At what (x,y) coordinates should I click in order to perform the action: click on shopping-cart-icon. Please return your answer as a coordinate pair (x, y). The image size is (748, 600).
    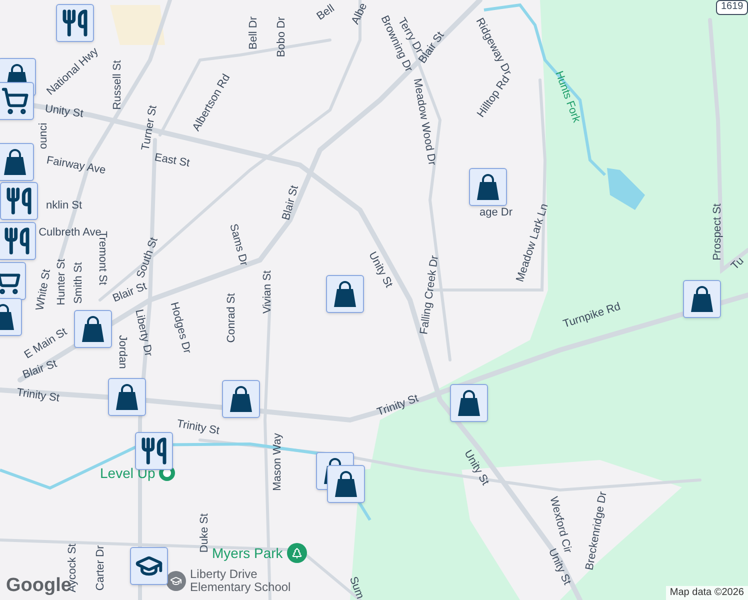
    Looking at the image, I should click on (15, 101).